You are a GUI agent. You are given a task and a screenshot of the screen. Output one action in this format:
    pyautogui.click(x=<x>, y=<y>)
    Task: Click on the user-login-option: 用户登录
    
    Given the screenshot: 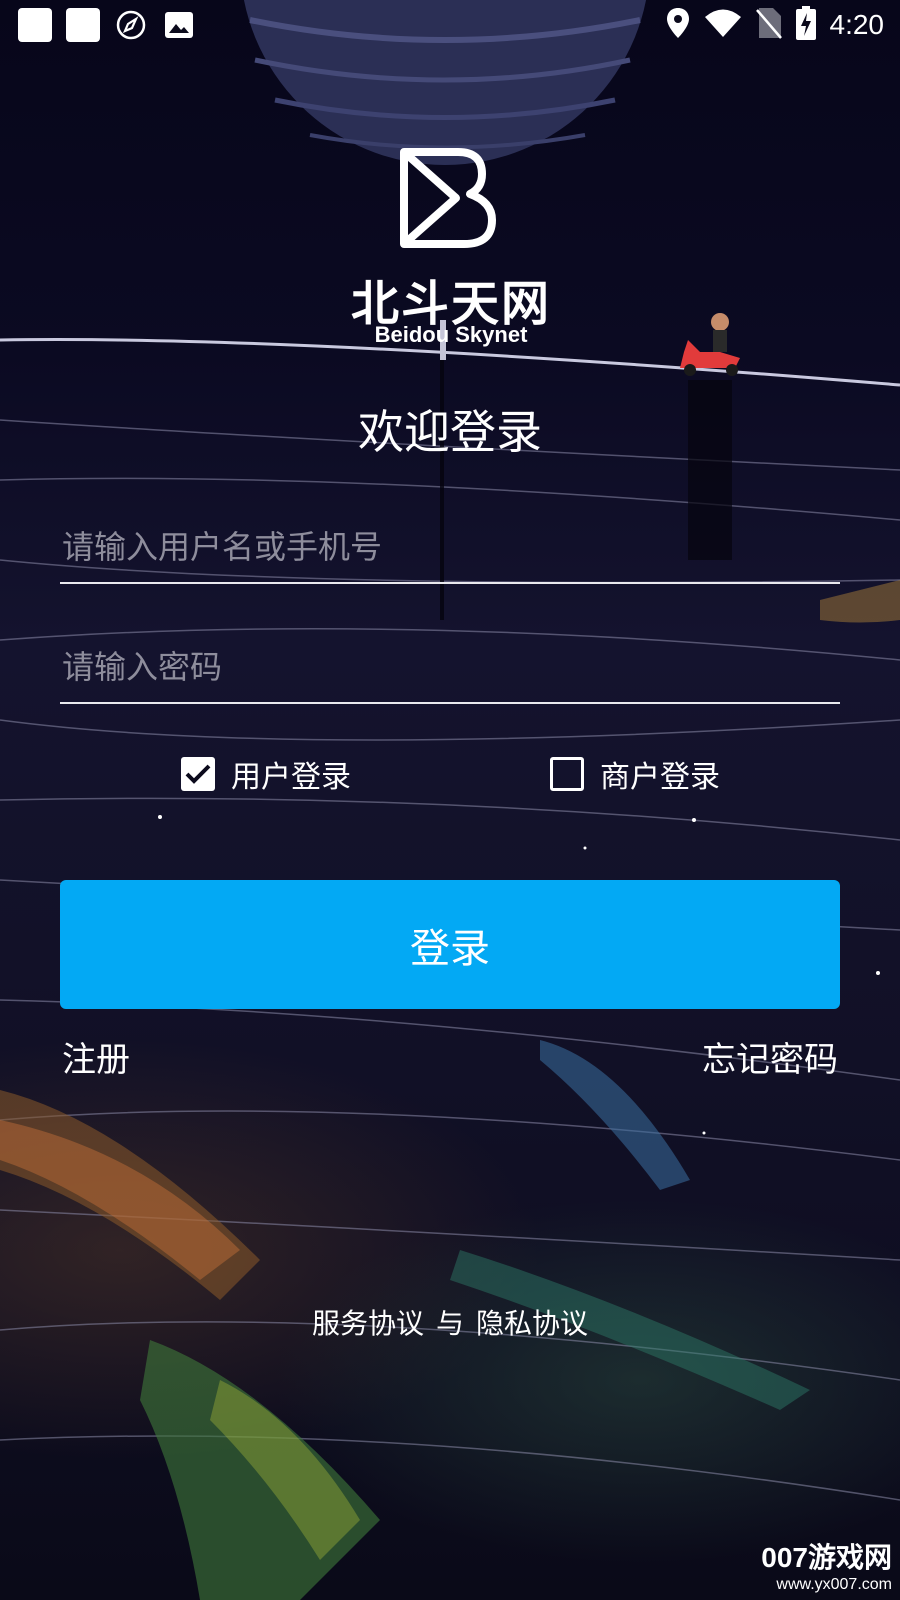 What is the action you would take?
    pyautogui.click(x=266, y=774)
    